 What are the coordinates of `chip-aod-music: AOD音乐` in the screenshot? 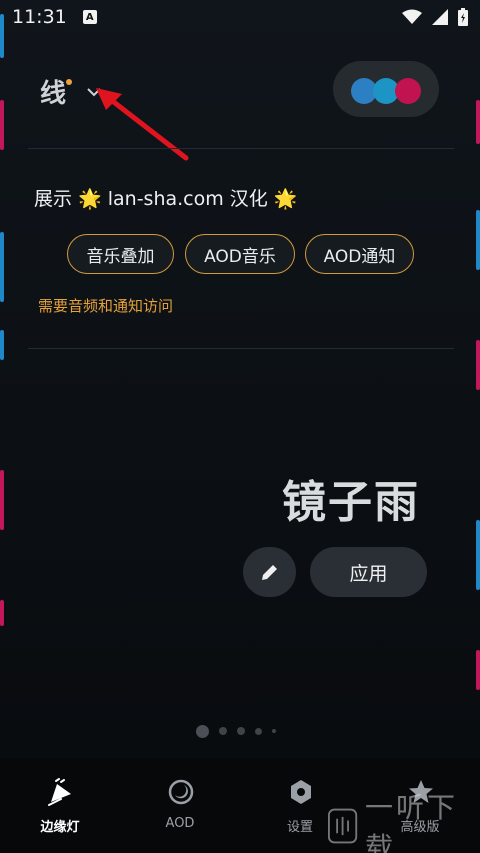 It's located at (240, 254).